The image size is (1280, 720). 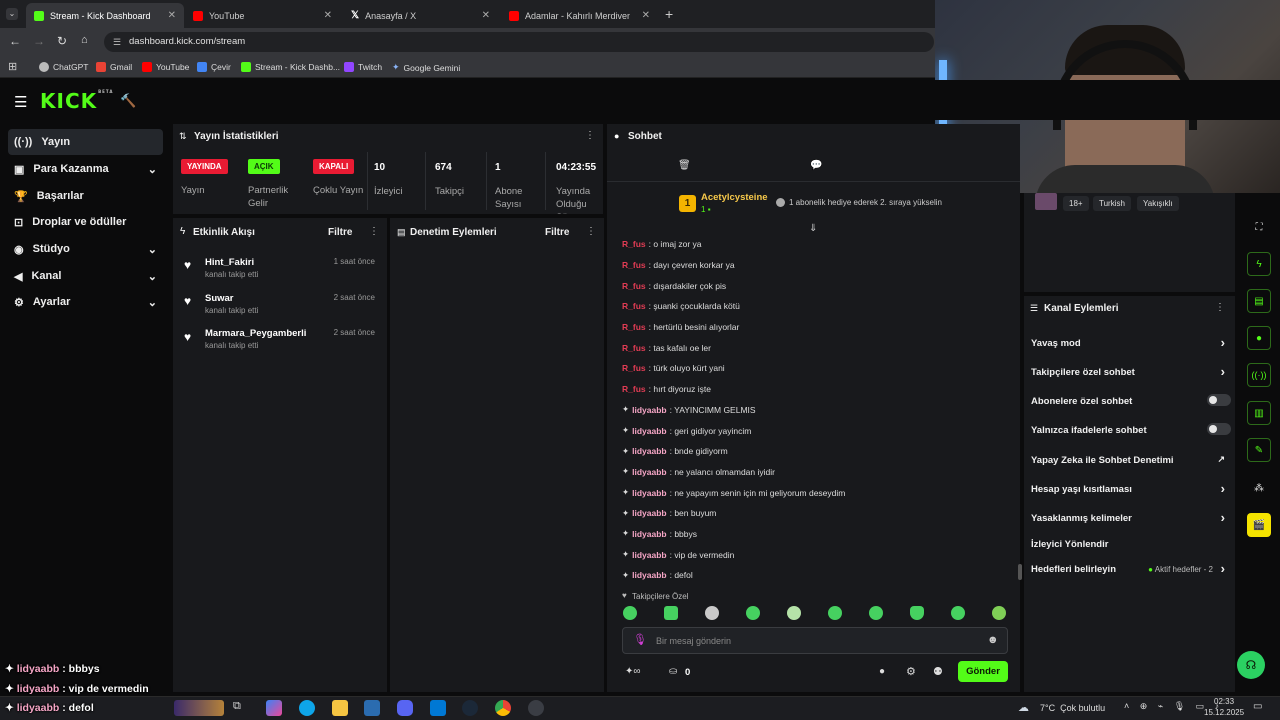 I want to click on layout-widget-icon: ▥, so click(x=1259, y=413).